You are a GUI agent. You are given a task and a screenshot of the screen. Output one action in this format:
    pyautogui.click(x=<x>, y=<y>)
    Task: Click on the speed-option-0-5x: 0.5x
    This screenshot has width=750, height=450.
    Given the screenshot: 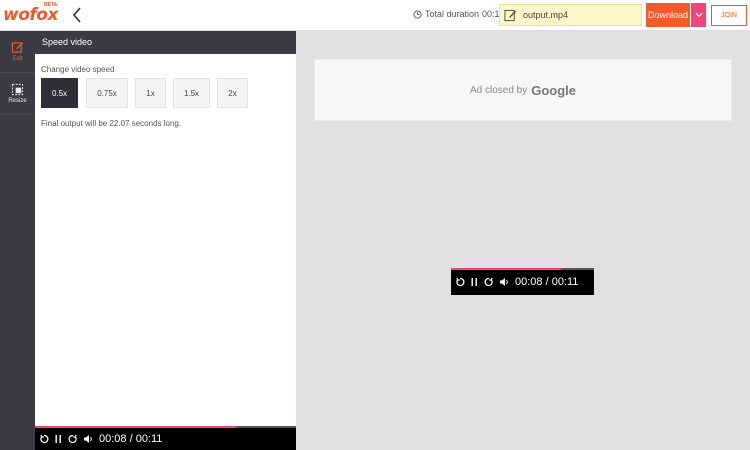 What is the action you would take?
    pyautogui.click(x=59, y=93)
    